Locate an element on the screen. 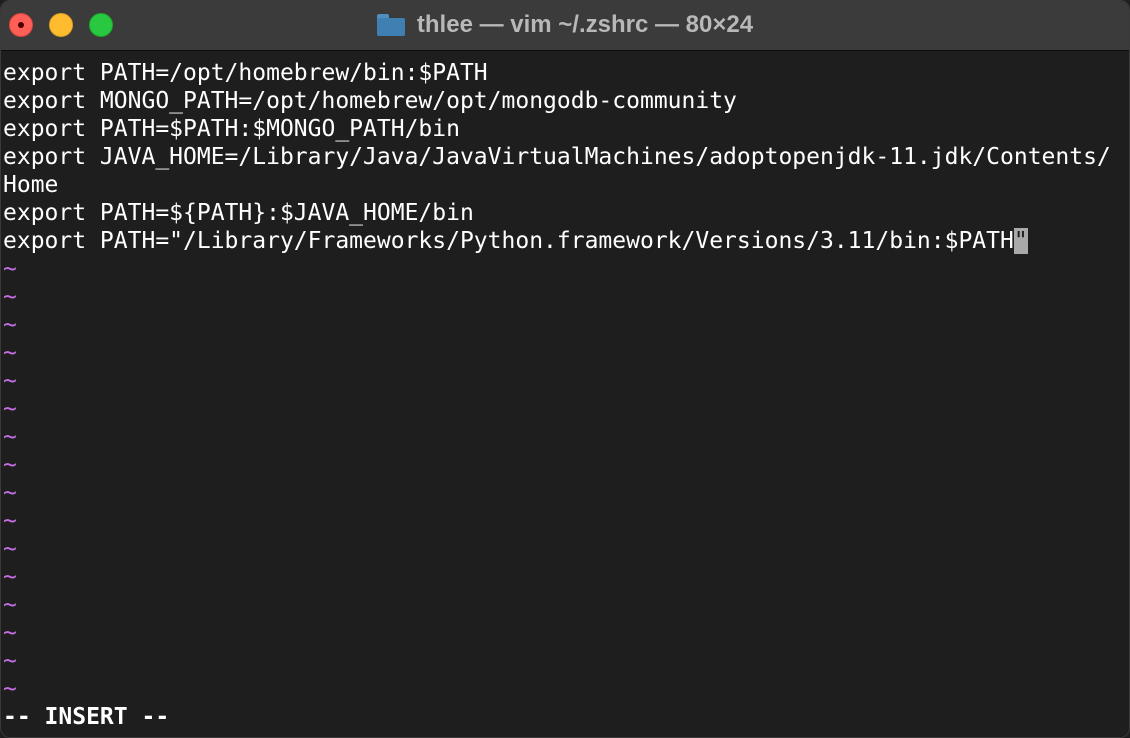 The height and width of the screenshot is (738, 1130). title-bar: thlee — vim ~/.zshrc — 80×24 is located at coordinates (565, 26).